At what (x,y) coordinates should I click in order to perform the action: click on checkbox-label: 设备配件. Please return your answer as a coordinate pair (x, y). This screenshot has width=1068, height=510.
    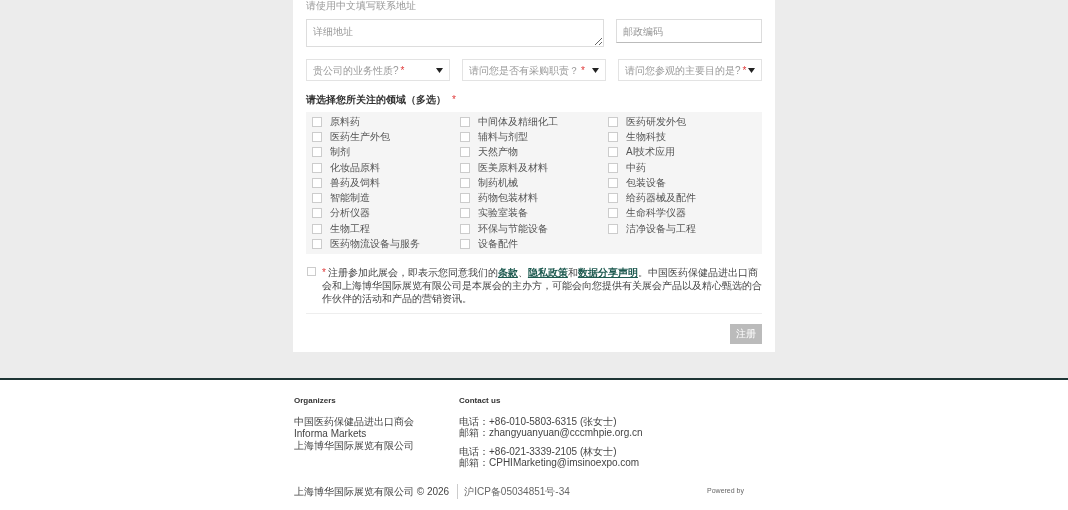
    Looking at the image, I should click on (498, 244).